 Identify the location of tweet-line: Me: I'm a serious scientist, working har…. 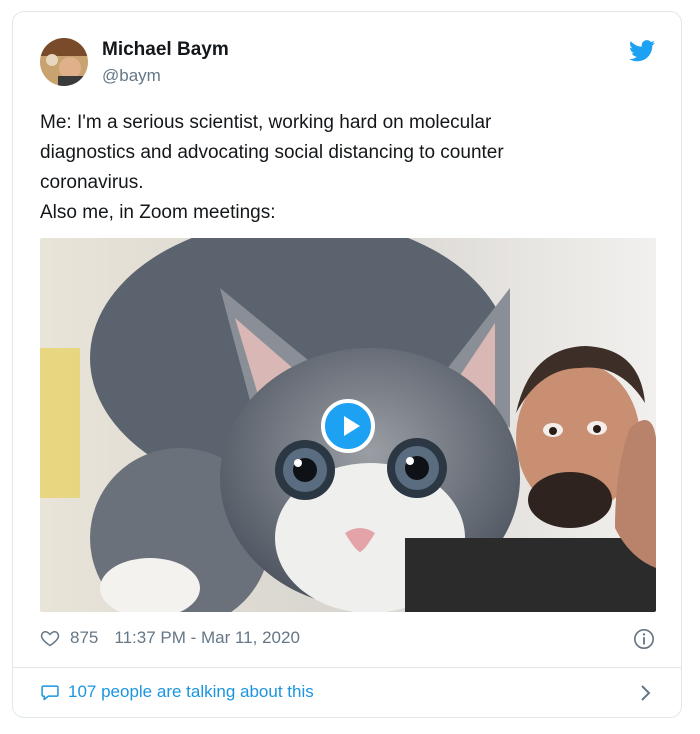
(266, 122).